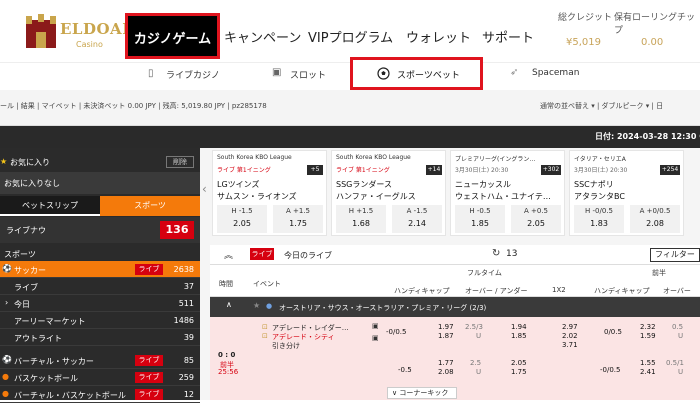  What do you see at coordinates (100, 377) in the screenshot?
I see `sidebar-item-basketball: ● バスケットボール ライブ 259` at bounding box center [100, 377].